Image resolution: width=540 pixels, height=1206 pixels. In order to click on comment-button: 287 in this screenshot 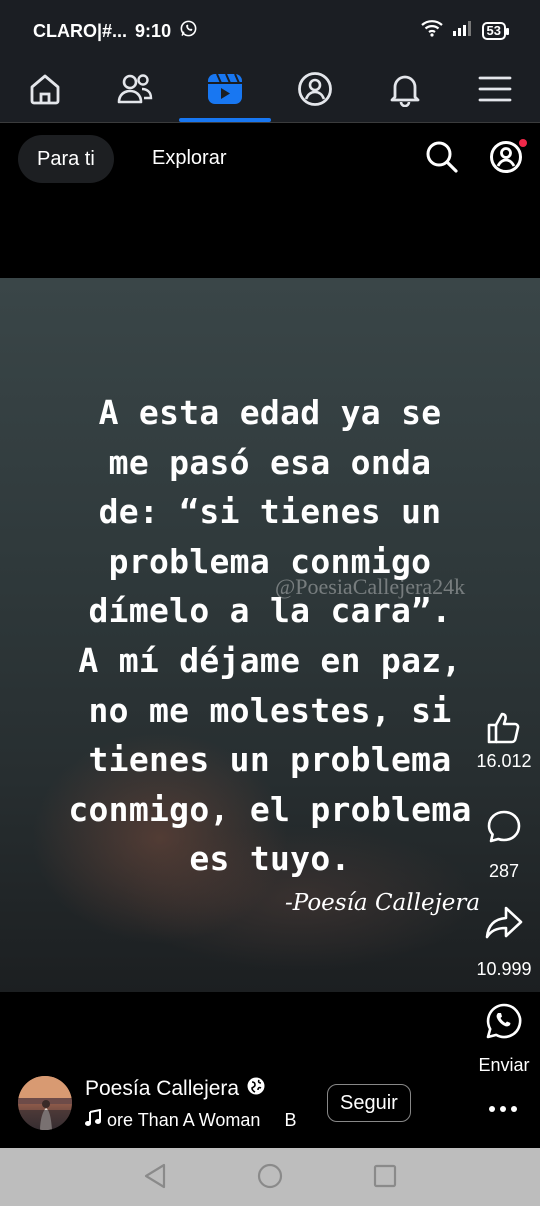, I will do `click(504, 845)`.